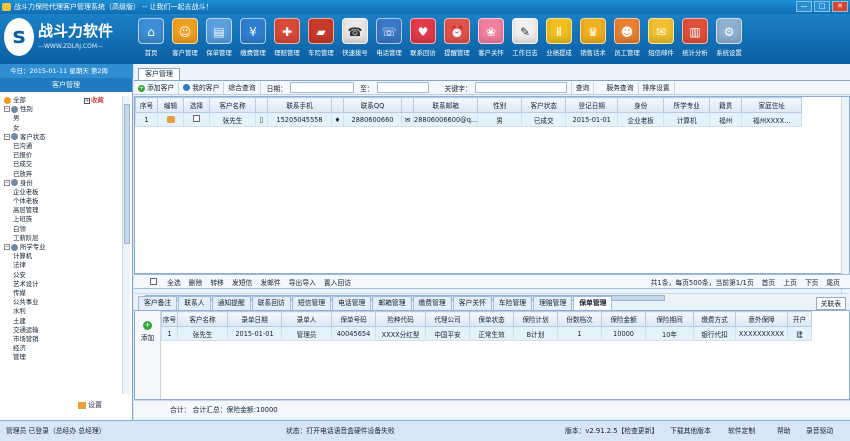 The image size is (850, 441). I want to click on detail-tab: 通知提醒, so click(231, 303).